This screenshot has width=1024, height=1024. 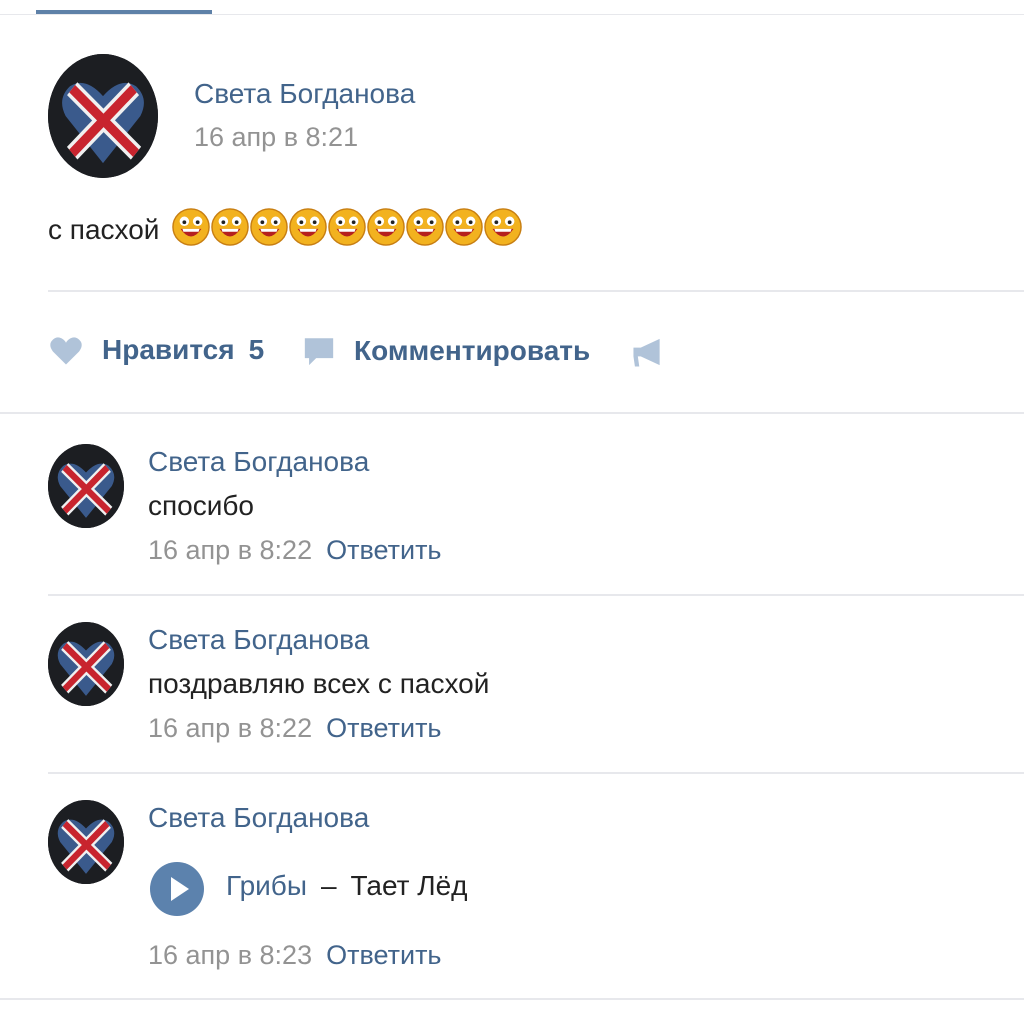 What do you see at coordinates (256, 349) in the screenshot?
I see `like-count: 5` at bounding box center [256, 349].